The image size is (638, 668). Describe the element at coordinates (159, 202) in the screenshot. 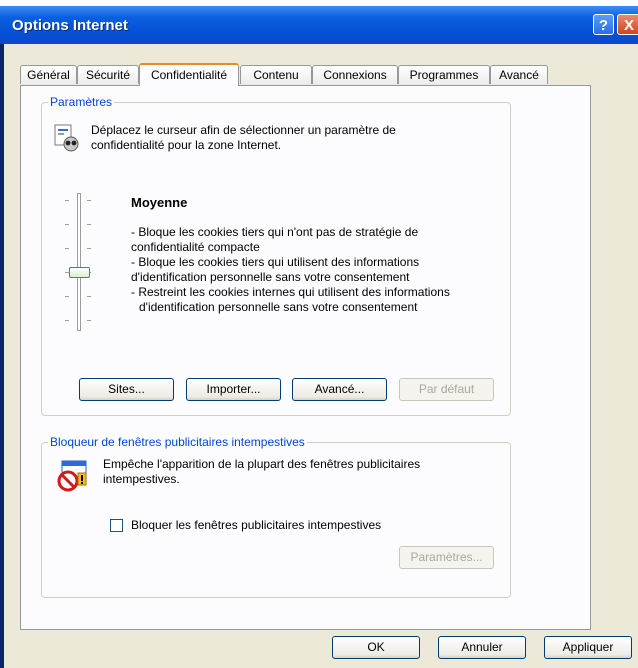

I see `privacy-level-title: Moyenne` at that location.